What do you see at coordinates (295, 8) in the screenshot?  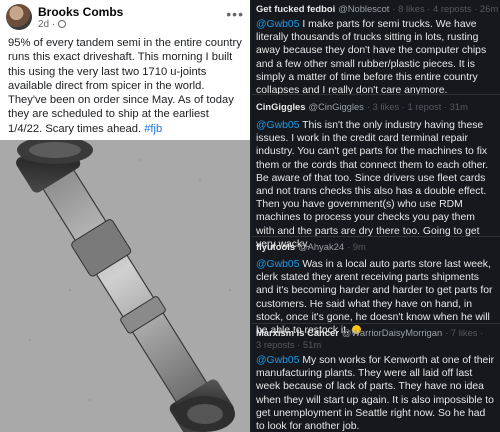 I see `display-name: Get fucked fedboi` at bounding box center [295, 8].